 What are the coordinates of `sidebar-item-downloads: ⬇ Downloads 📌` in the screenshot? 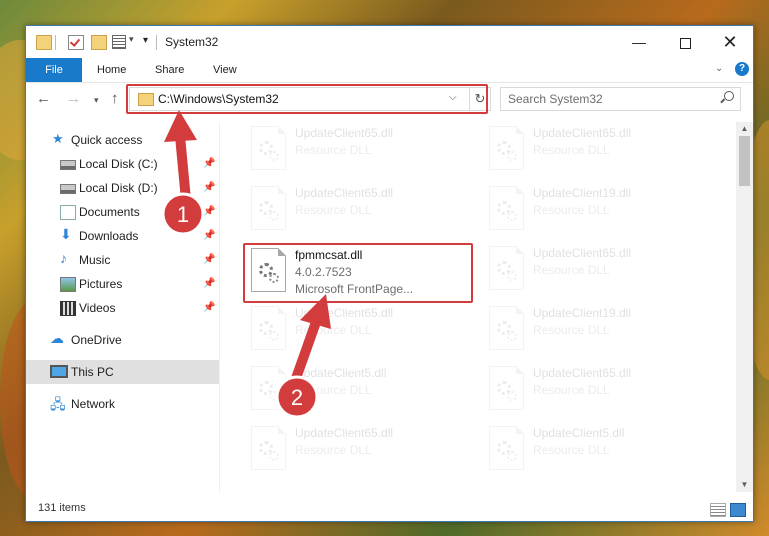 It's located at (122, 236).